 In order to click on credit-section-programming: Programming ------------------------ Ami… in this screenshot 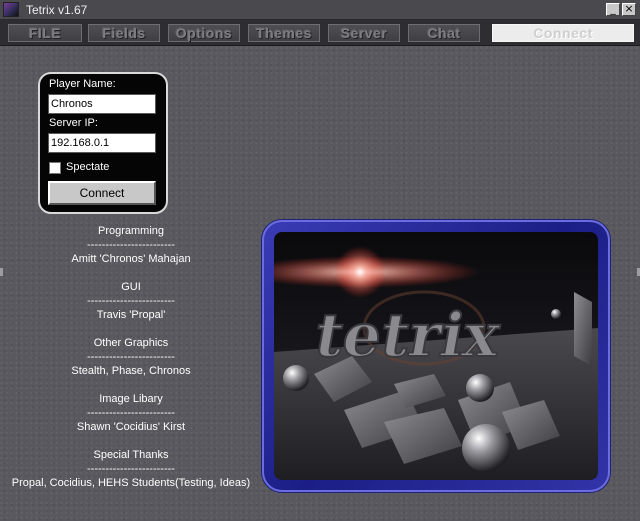, I will do `click(131, 252)`.